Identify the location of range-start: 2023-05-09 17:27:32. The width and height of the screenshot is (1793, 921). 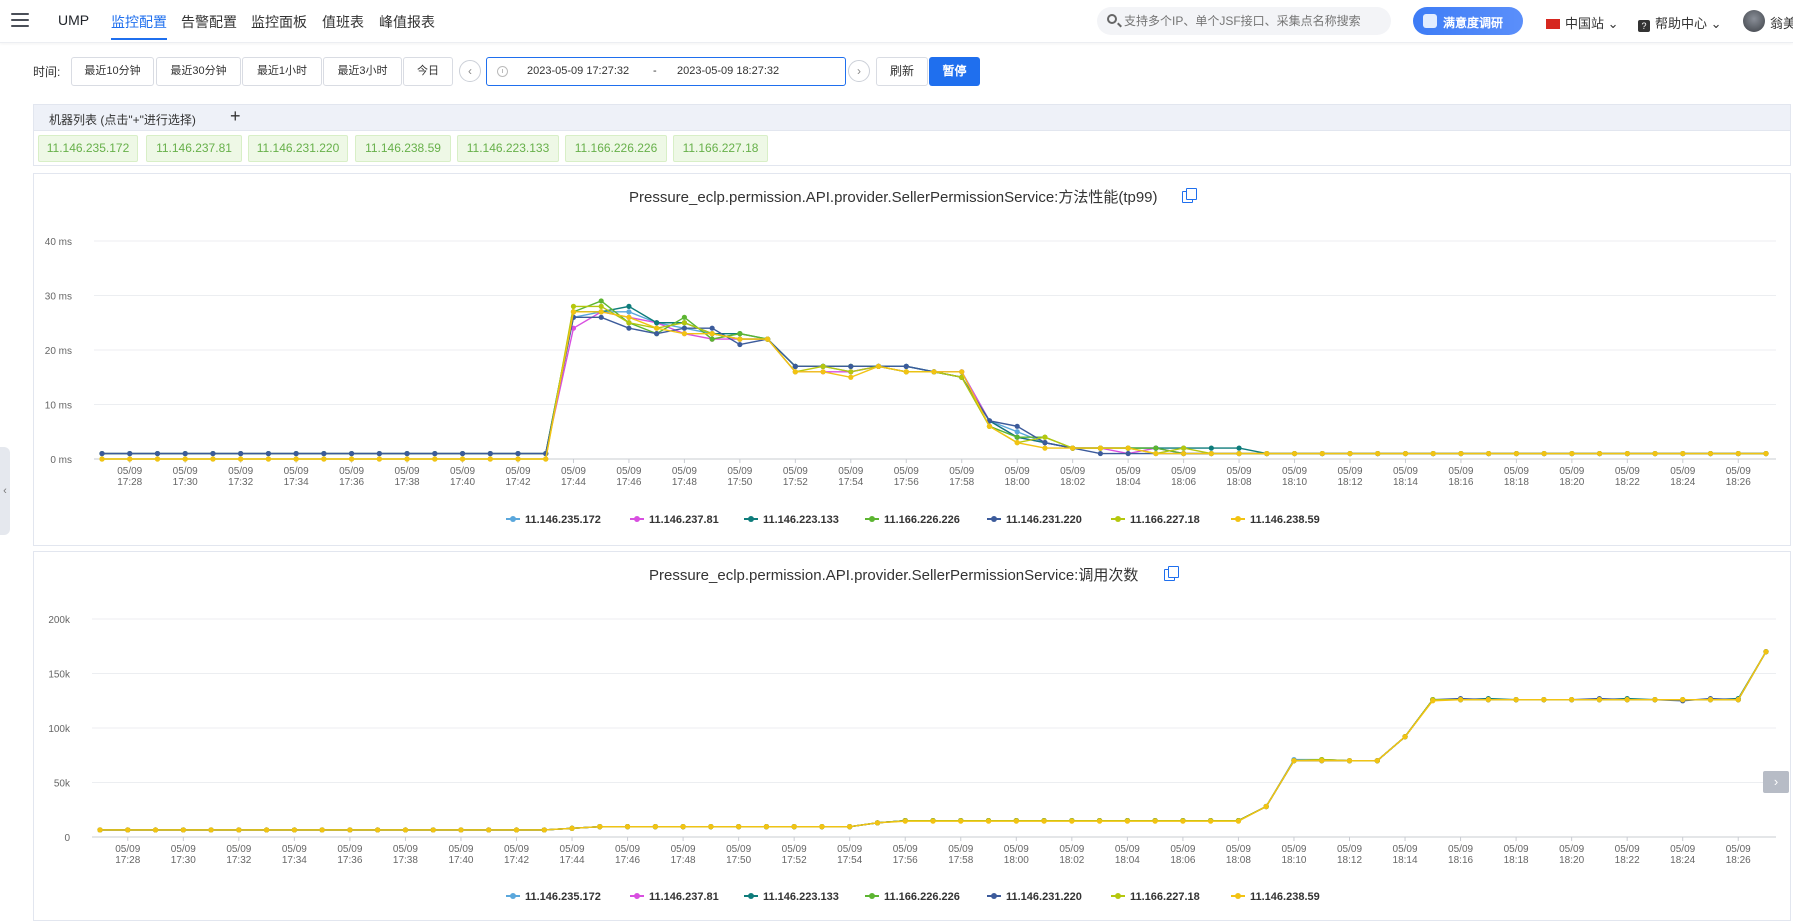
(578, 71).